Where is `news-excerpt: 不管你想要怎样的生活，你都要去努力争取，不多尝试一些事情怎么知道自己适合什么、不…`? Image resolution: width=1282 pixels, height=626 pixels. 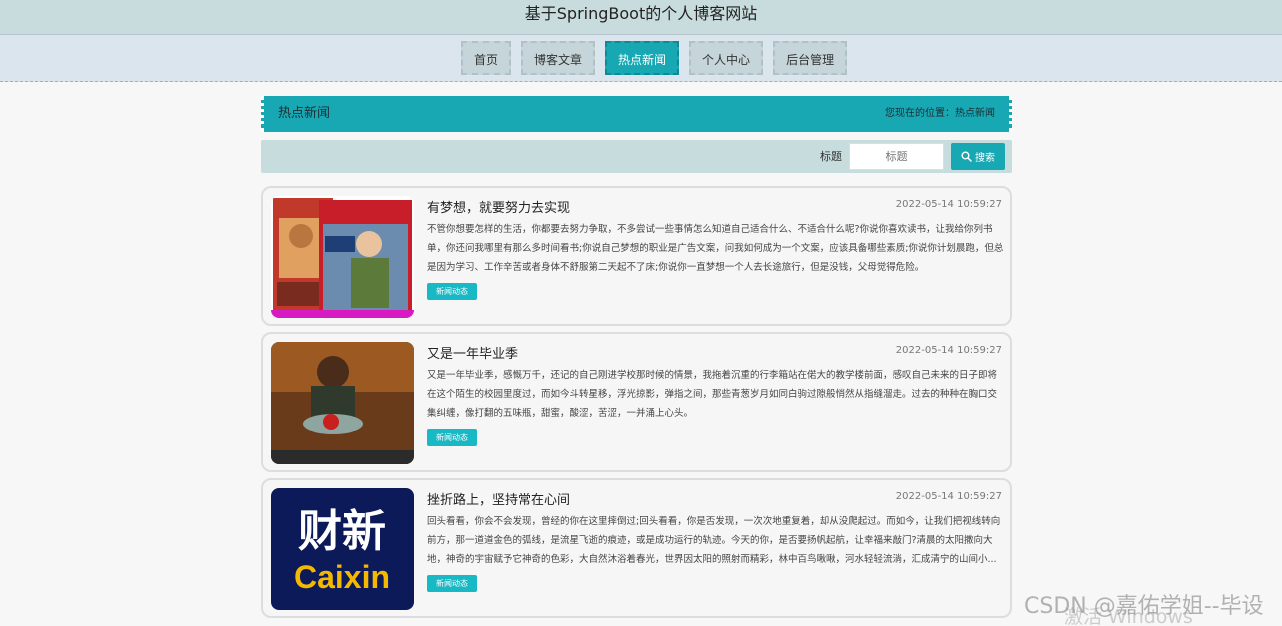
news-excerpt: 不管你想要怎样的生活，你都要去努力争取，不多尝试一些事情怎么知道自己适合什么、不… is located at coordinates (715, 248).